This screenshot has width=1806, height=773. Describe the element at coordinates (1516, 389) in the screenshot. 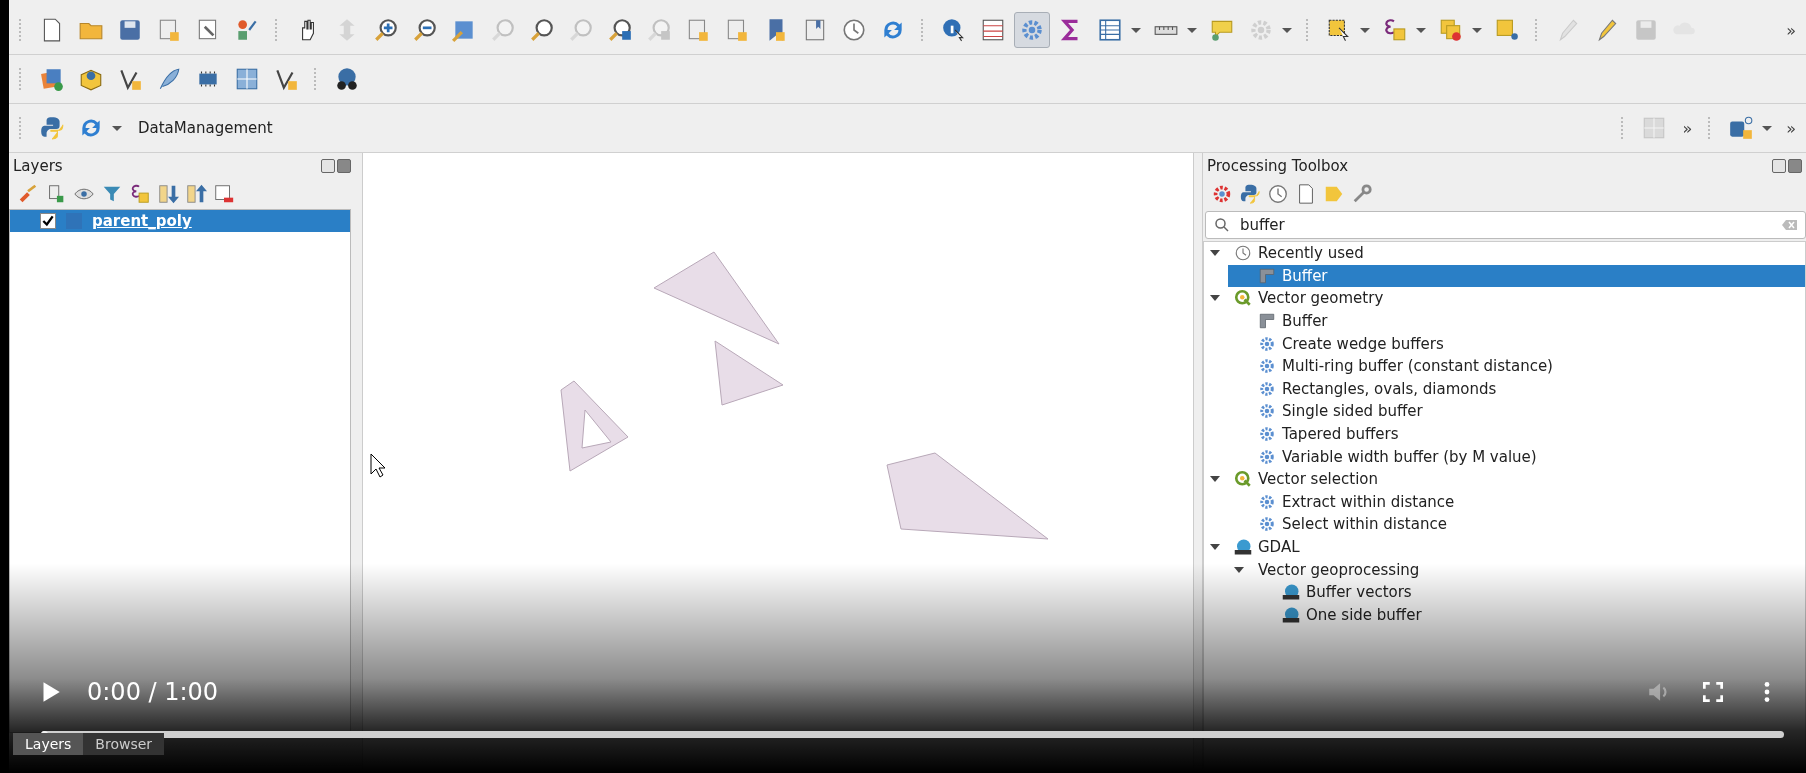

I see `tree-item: Rectangles, ovals, diamonds` at that location.